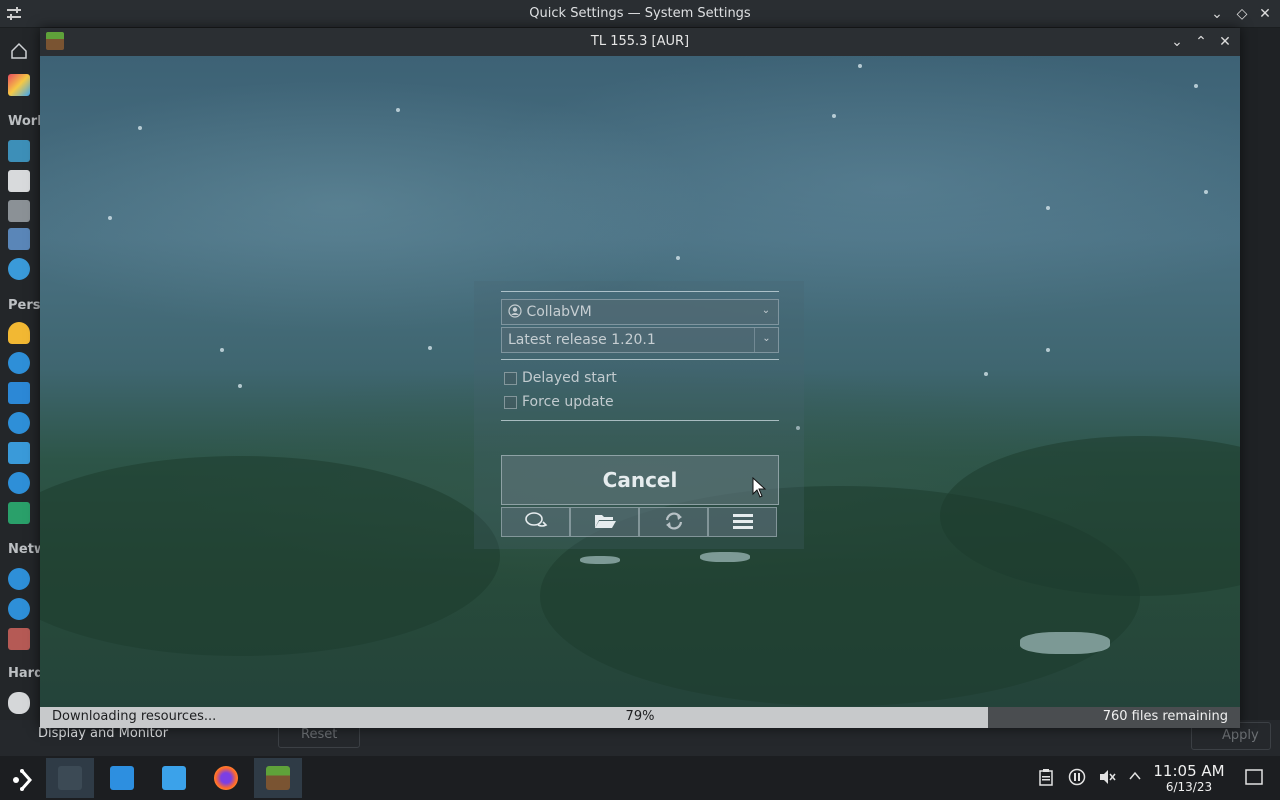 The width and height of the screenshot is (1280, 800). I want to click on system-settings-icon, so click(70, 778).